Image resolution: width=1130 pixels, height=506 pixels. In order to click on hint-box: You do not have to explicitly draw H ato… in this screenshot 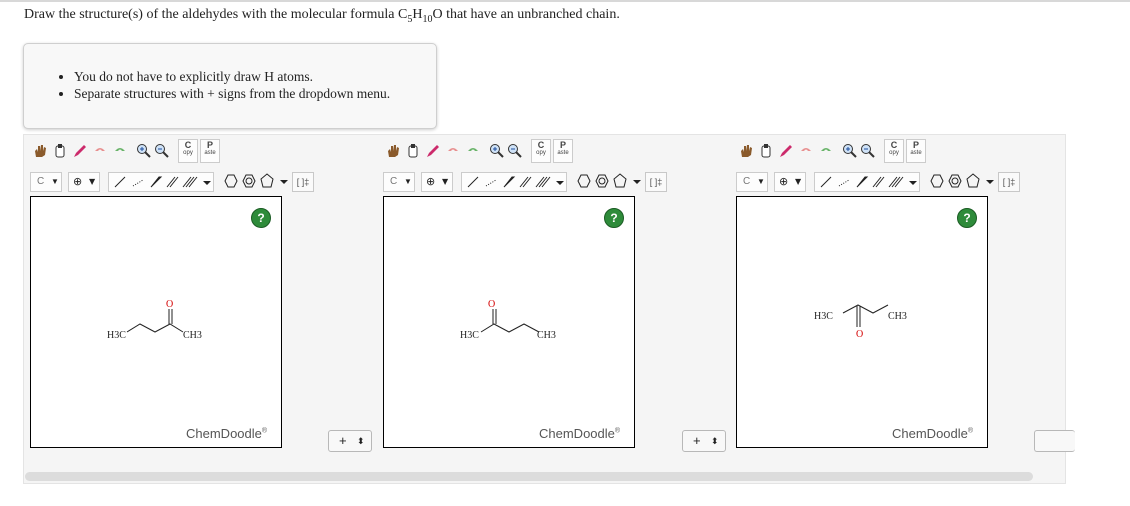, I will do `click(230, 86)`.